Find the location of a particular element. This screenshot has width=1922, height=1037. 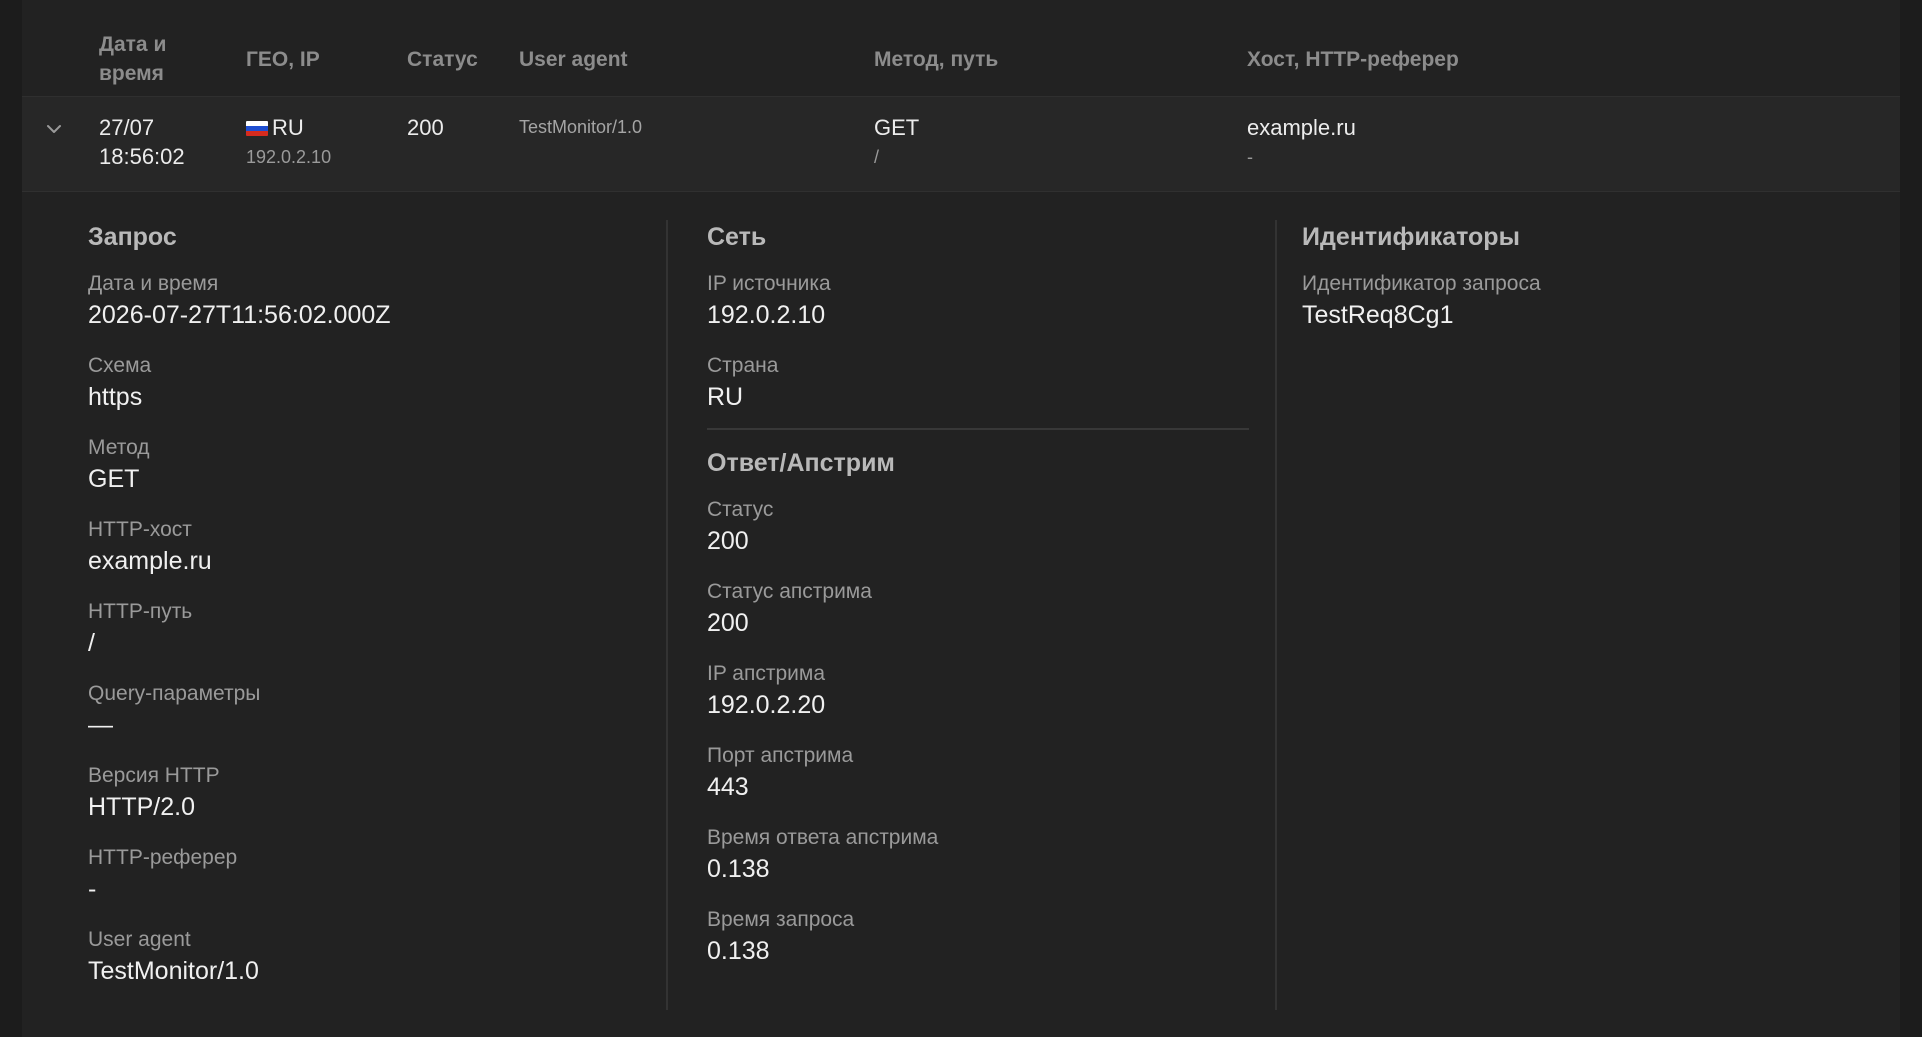

header-status: Статус is located at coordinates (442, 59).